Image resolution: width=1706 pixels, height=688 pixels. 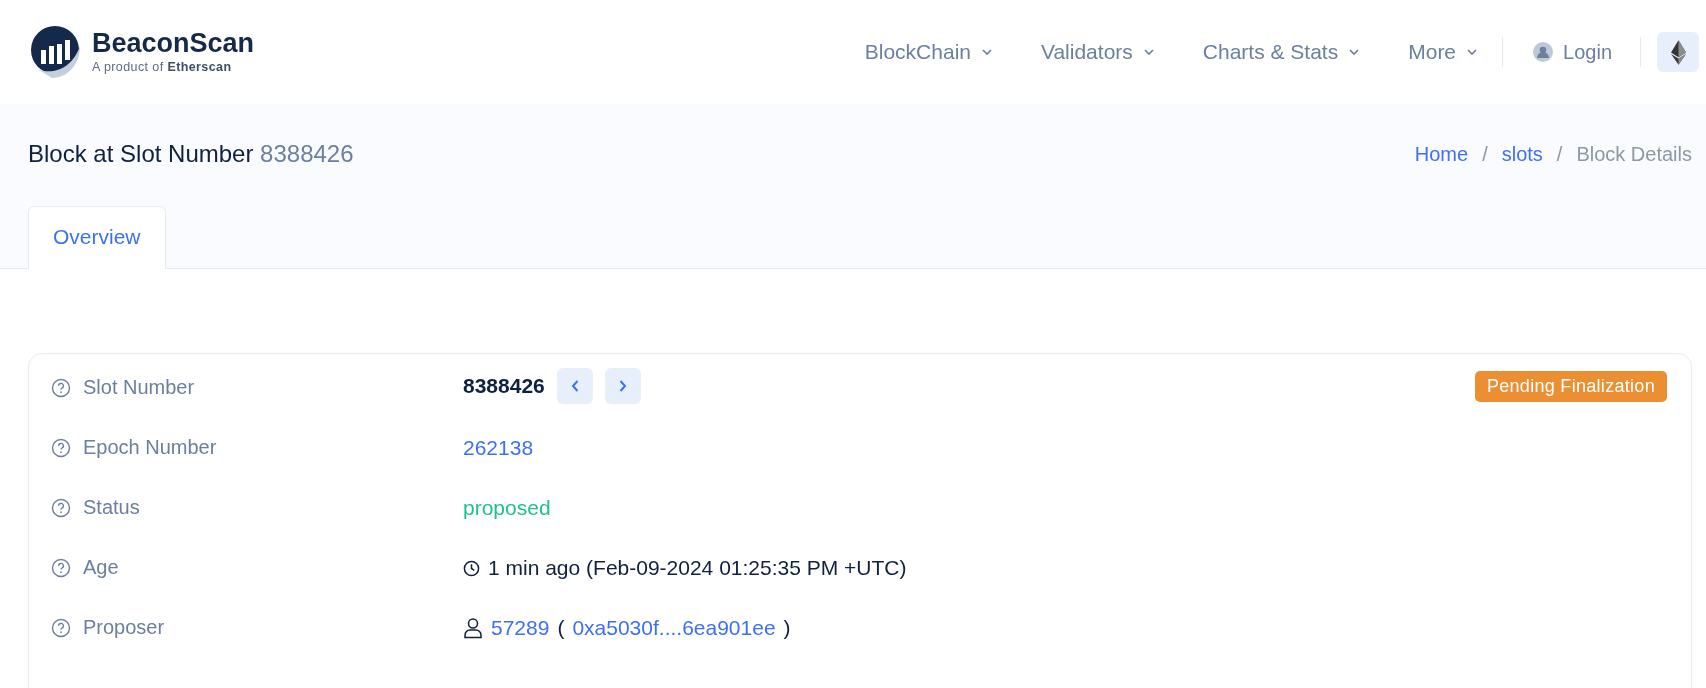 I want to click on page-title: Block at Slot Number 8388426, so click(x=191, y=154).